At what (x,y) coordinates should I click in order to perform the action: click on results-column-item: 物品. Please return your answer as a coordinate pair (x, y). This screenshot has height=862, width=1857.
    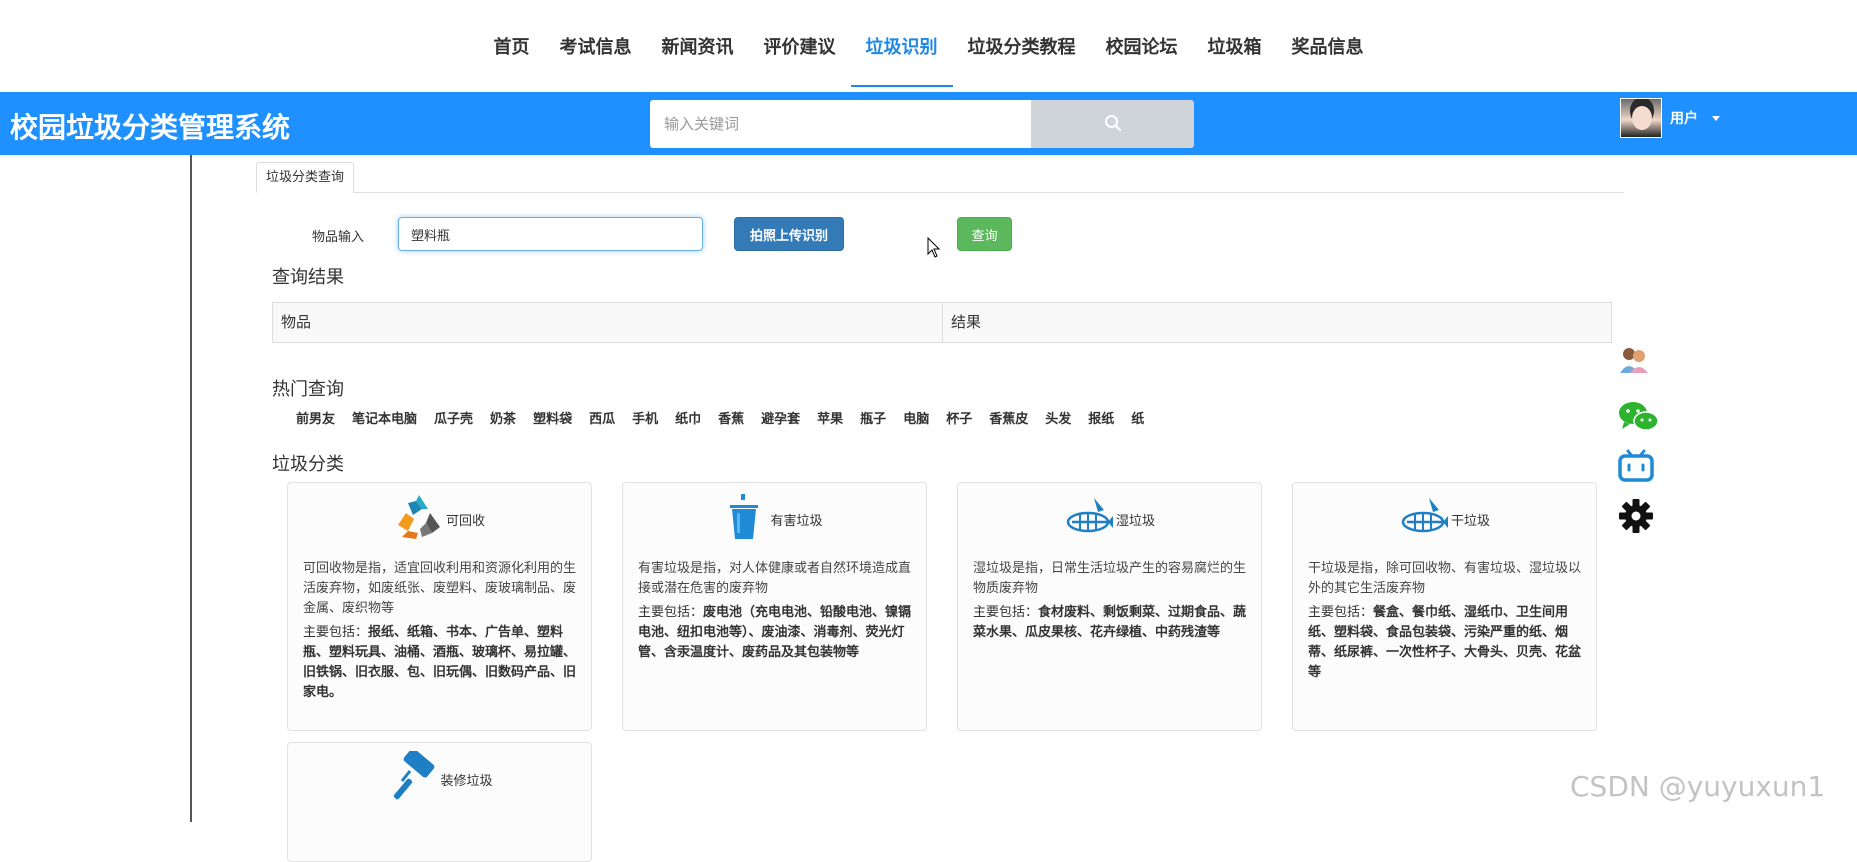
    Looking at the image, I should click on (608, 322).